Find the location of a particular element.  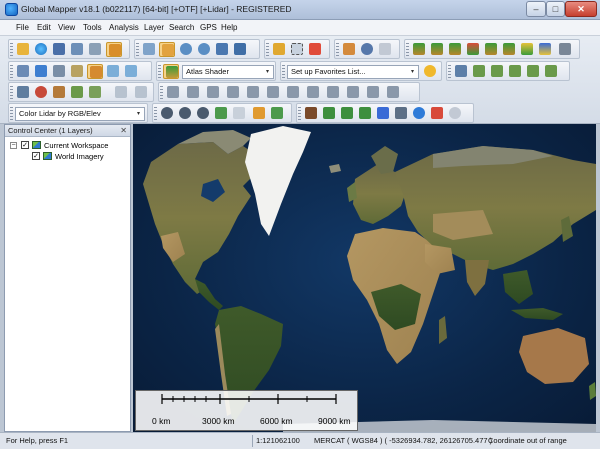

collapse-icon: − is located at coordinates (13, 145).